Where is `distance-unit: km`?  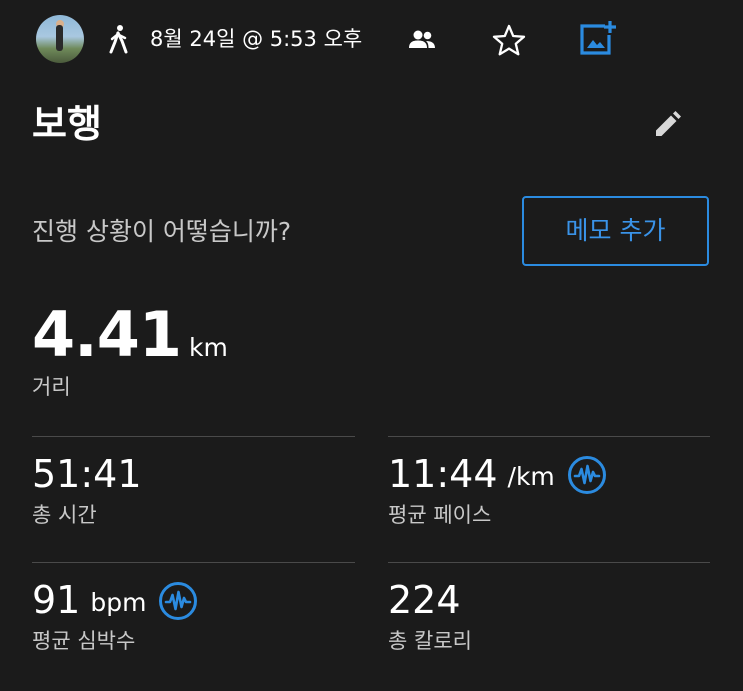
distance-unit: km is located at coordinates (208, 347).